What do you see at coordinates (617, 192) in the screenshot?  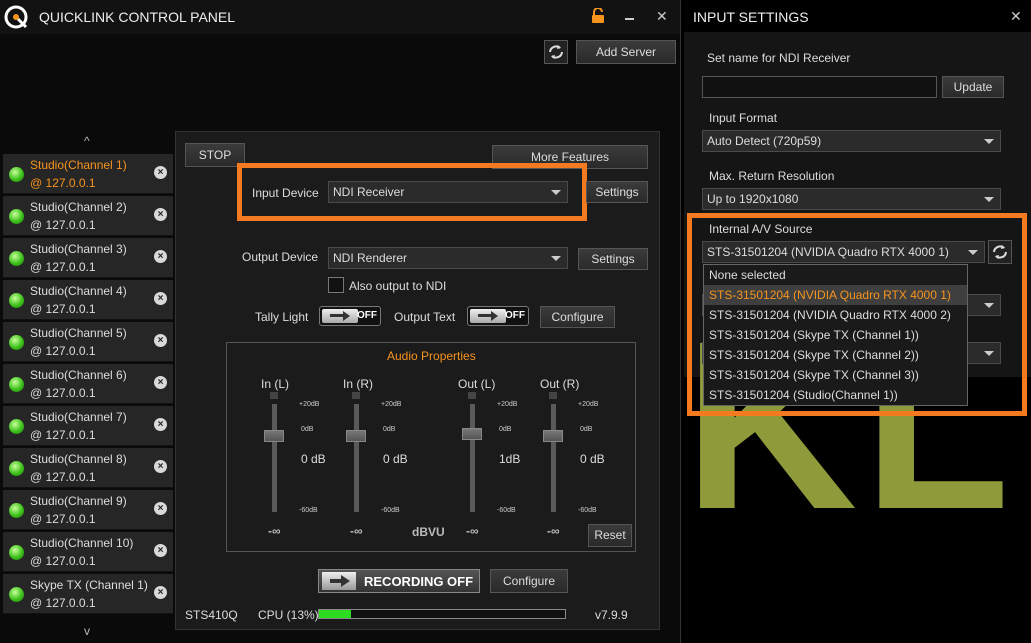 I see `input-settings-button: Settings` at bounding box center [617, 192].